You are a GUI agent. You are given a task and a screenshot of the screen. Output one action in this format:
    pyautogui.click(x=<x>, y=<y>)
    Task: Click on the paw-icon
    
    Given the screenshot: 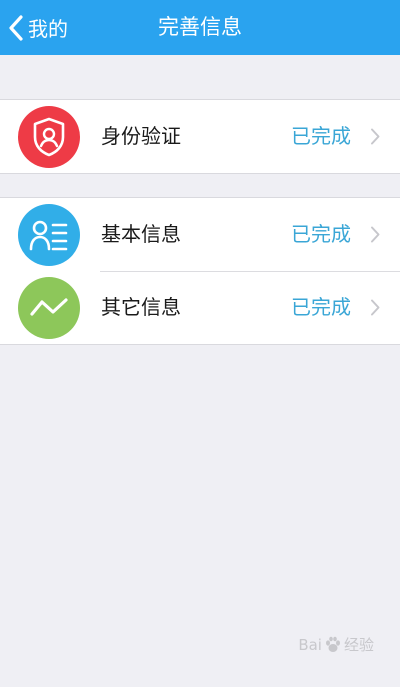 What is the action you would take?
    pyautogui.click(x=332, y=644)
    